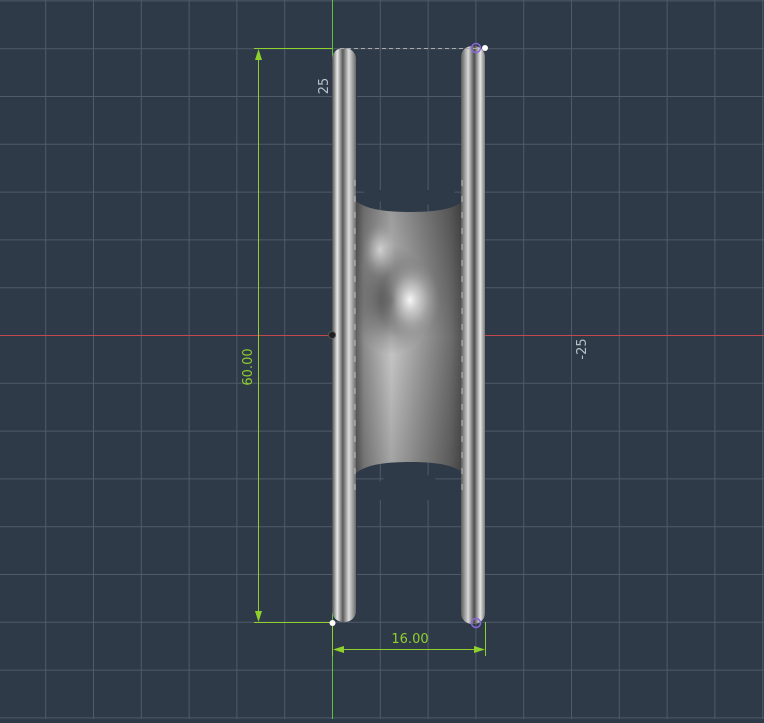 The width and height of the screenshot is (764, 723). I want to click on sketch-point-bottom-left, so click(332, 623).